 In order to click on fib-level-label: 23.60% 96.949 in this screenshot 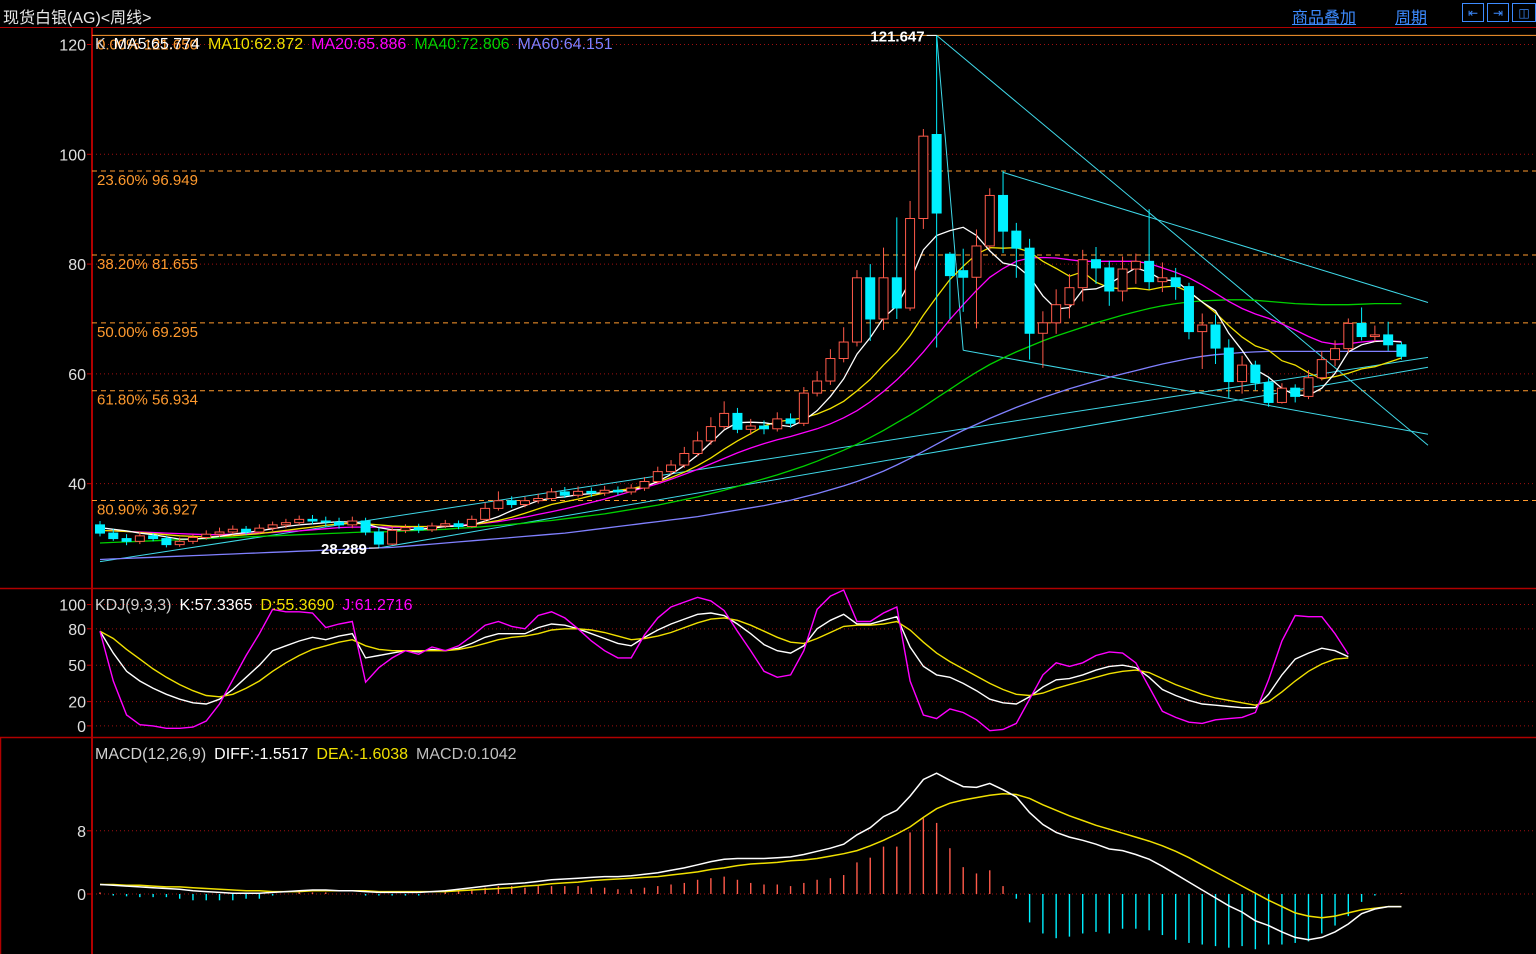, I will do `click(147, 180)`.